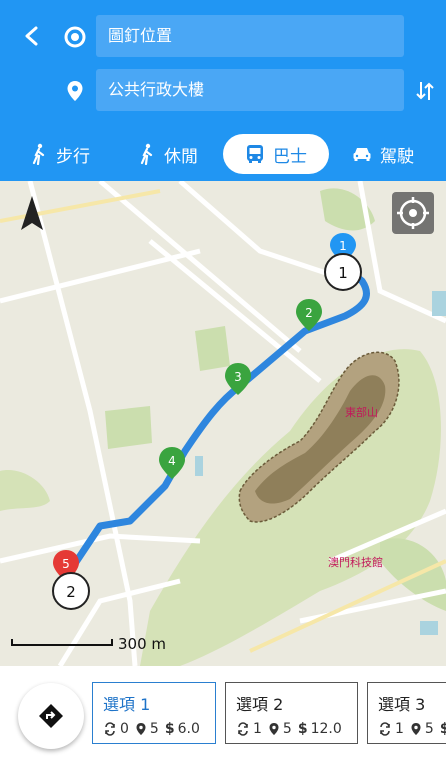 The image size is (446, 768). I want to click on tab-drive: 駕駛, so click(383, 154).